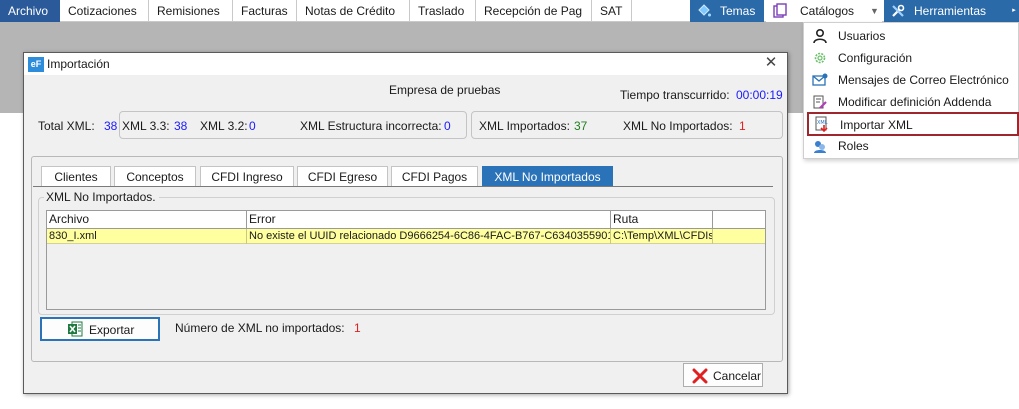 The width and height of the screenshot is (1019, 409). I want to click on grid-header: Archivo Error Ruta, so click(406, 220).